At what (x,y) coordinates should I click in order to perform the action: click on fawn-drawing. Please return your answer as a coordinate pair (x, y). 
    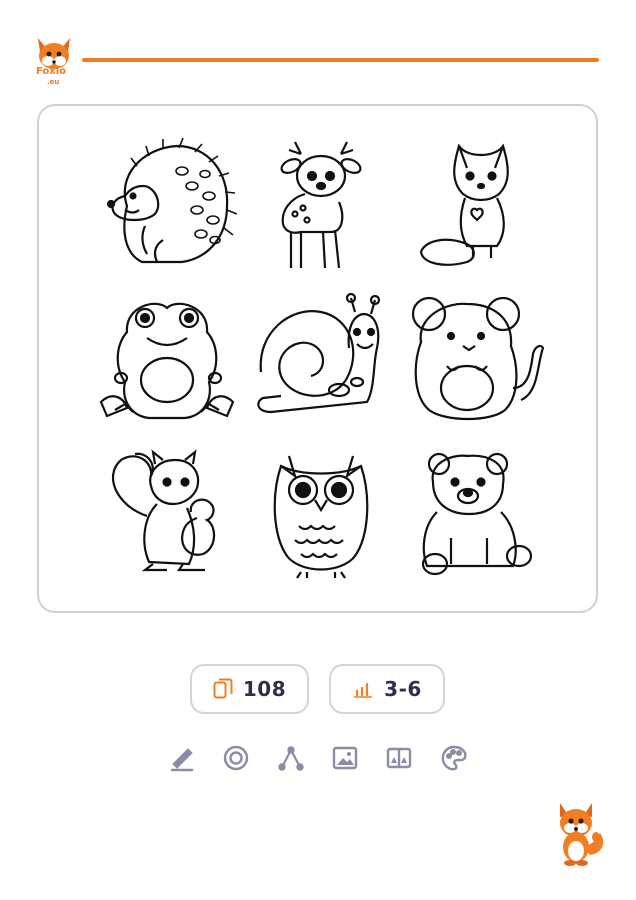
    Looking at the image, I should click on (321, 203).